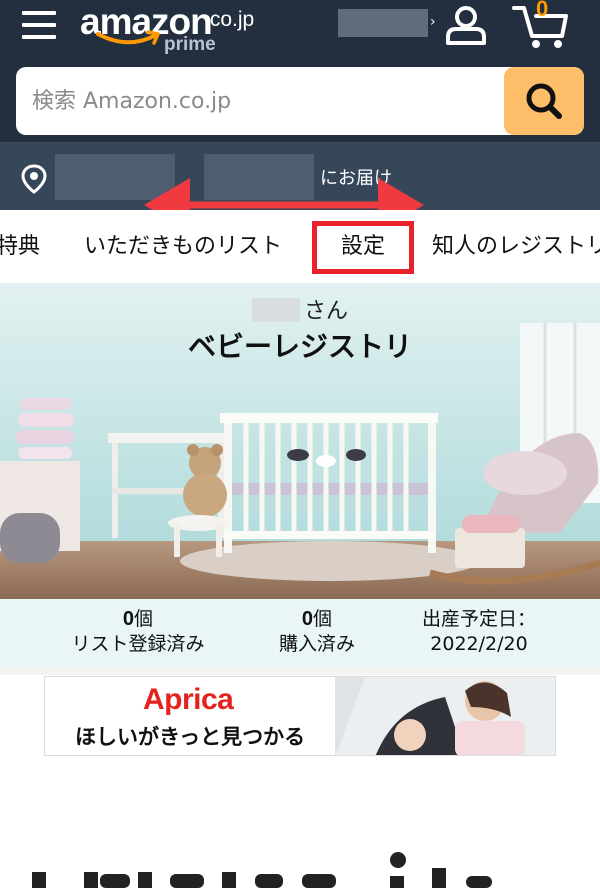  I want to click on search-box, so click(300, 101).